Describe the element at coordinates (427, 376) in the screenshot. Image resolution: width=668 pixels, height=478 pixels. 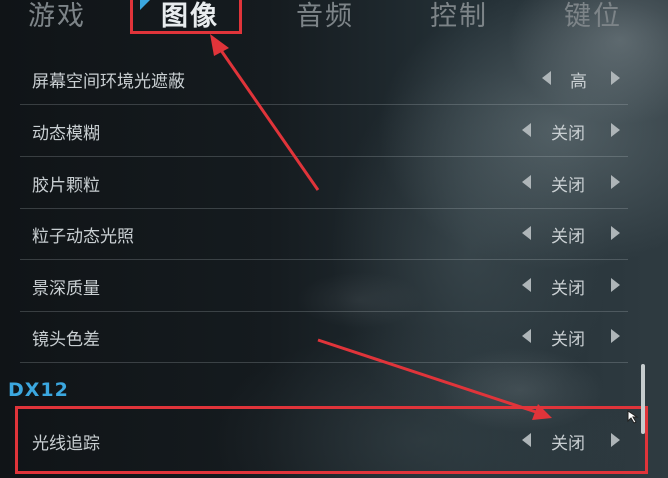
I see `annotation-arrow-down-icon` at that location.